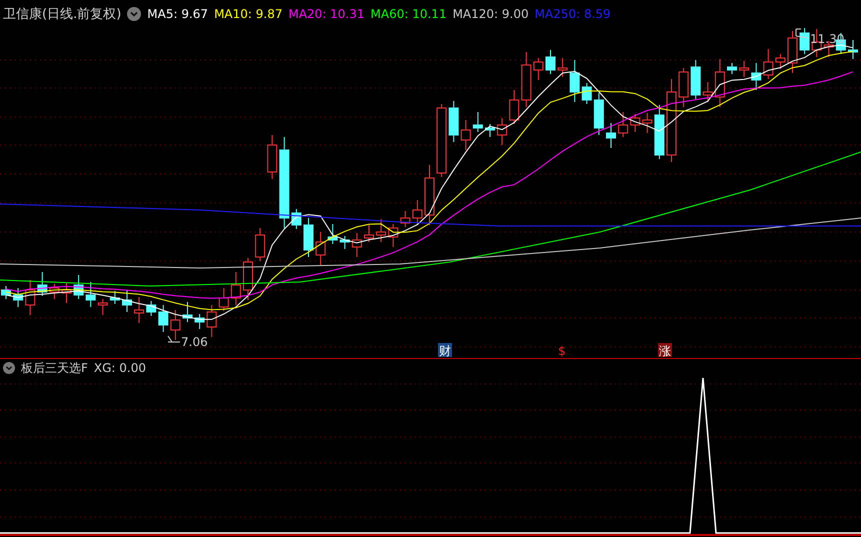  I want to click on event-marker: 涨, so click(665, 350).